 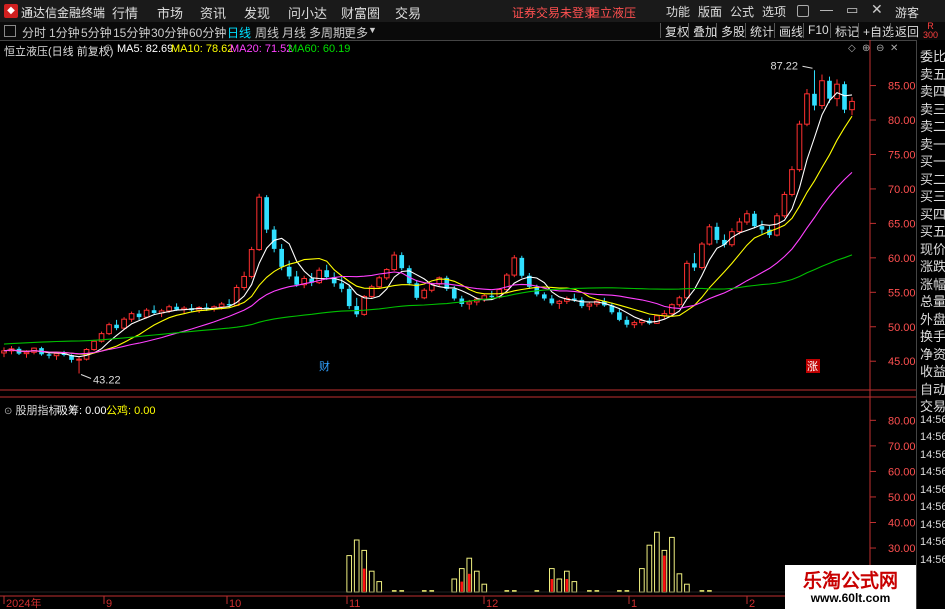 What do you see at coordinates (932, 319) in the screenshot?
I see `sidebar-item: 外盘` at bounding box center [932, 319].